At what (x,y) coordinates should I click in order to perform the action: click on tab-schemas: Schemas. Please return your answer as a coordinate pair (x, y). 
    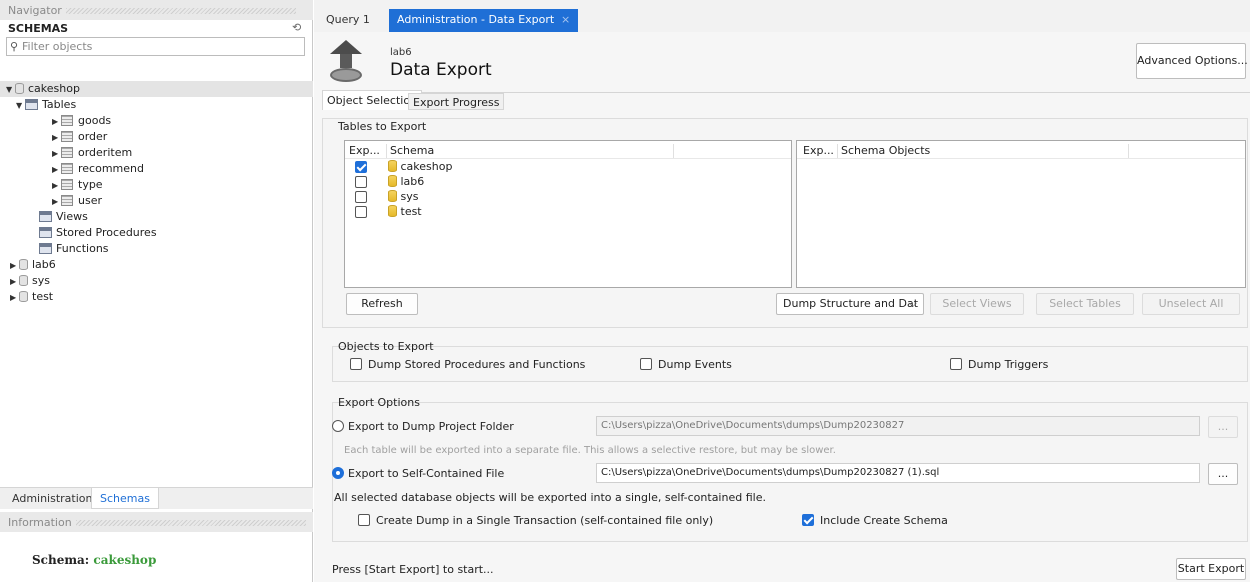
    Looking at the image, I should click on (125, 498).